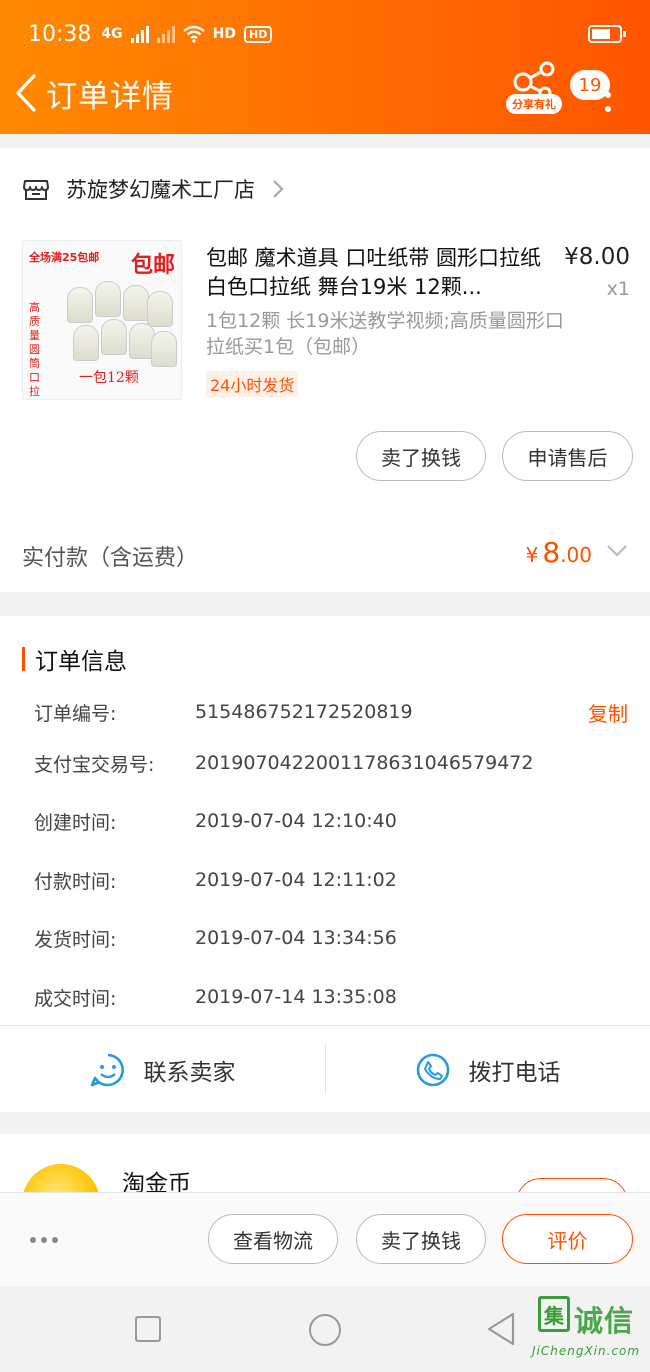 Image resolution: width=650 pixels, height=1372 pixels. I want to click on order-info-header: 订单信息, so click(74, 659).